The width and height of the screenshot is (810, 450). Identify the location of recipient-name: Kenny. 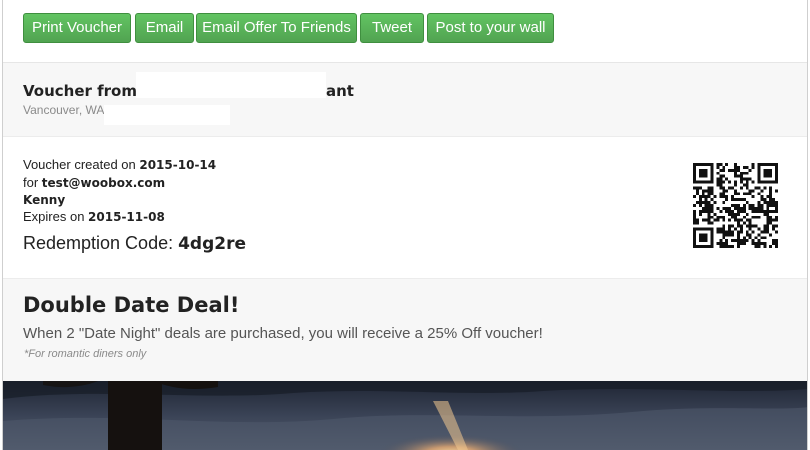
(44, 200).